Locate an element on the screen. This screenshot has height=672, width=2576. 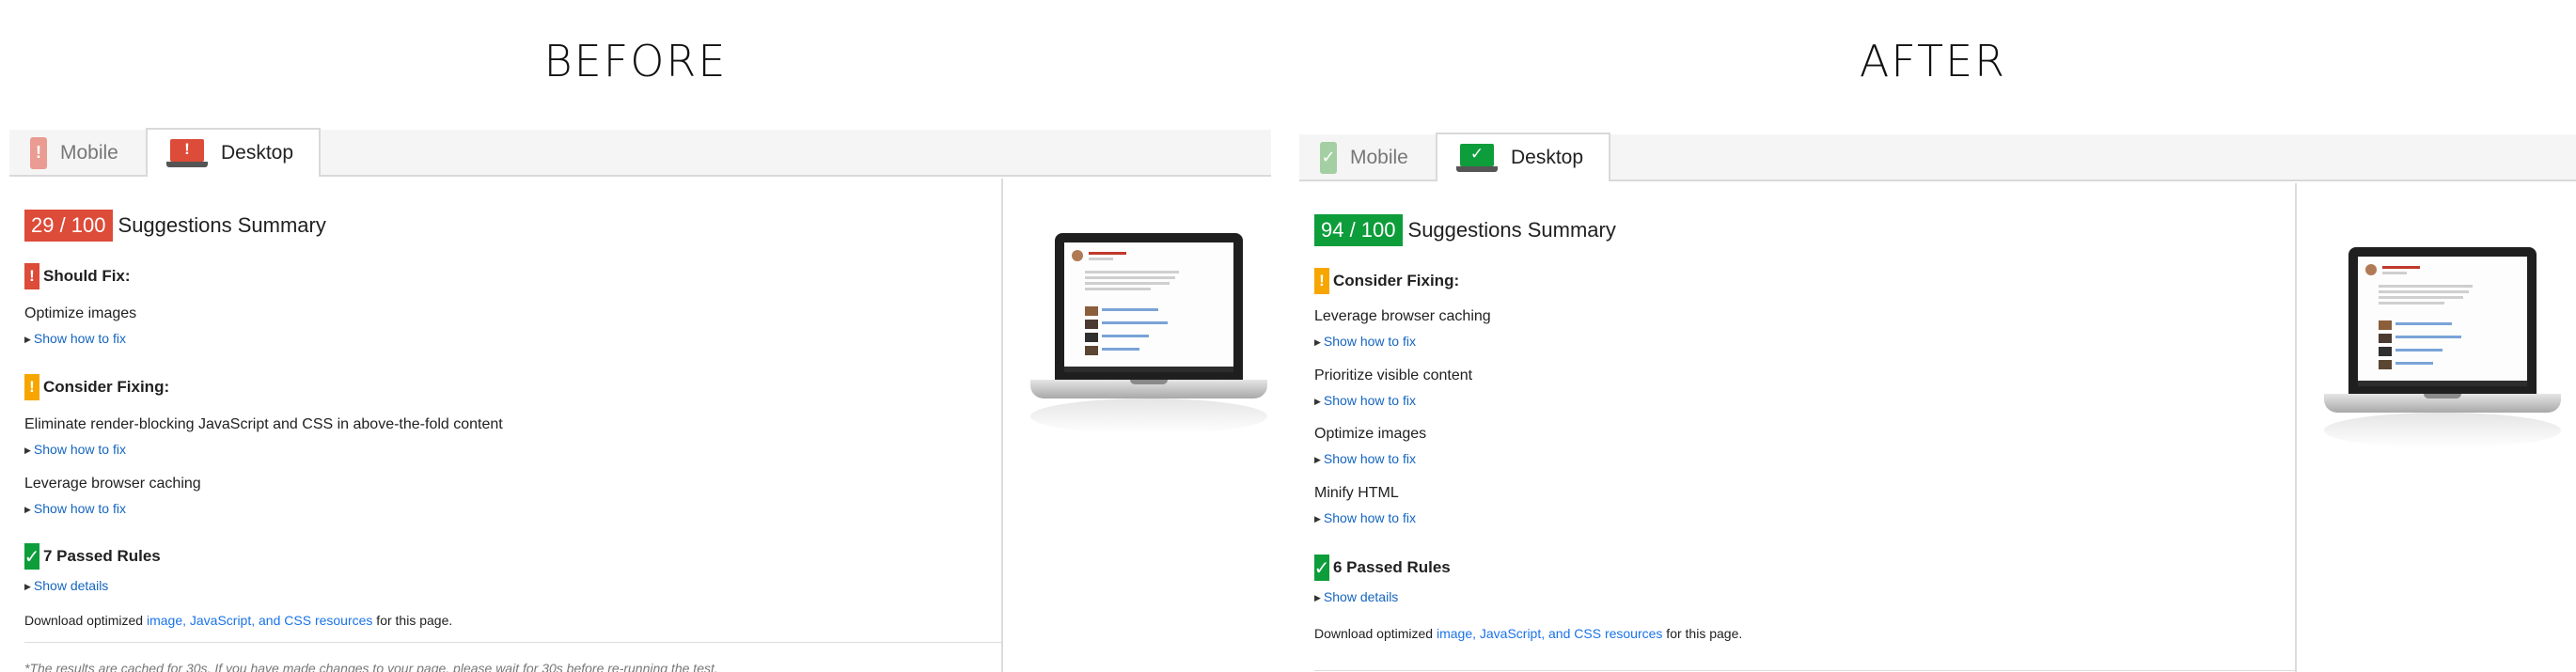
phone-warning-icon: ! is located at coordinates (39, 153).